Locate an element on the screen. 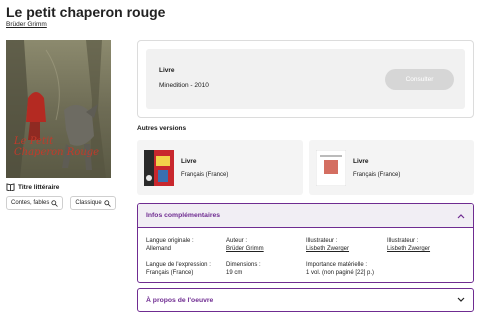  edition-type: Livre is located at coordinates (167, 70).